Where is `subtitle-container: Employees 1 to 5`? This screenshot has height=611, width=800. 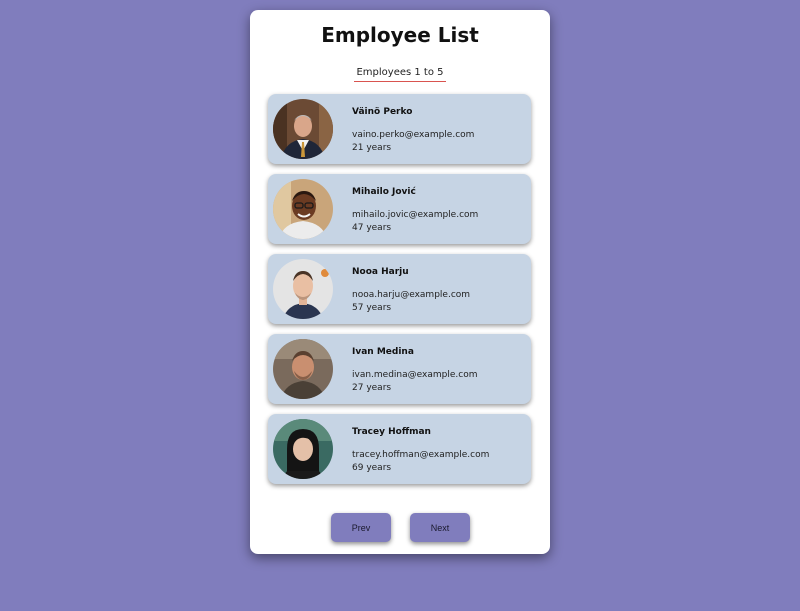
subtitle-container: Employees 1 to 5 is located at coordinates (400, 71).